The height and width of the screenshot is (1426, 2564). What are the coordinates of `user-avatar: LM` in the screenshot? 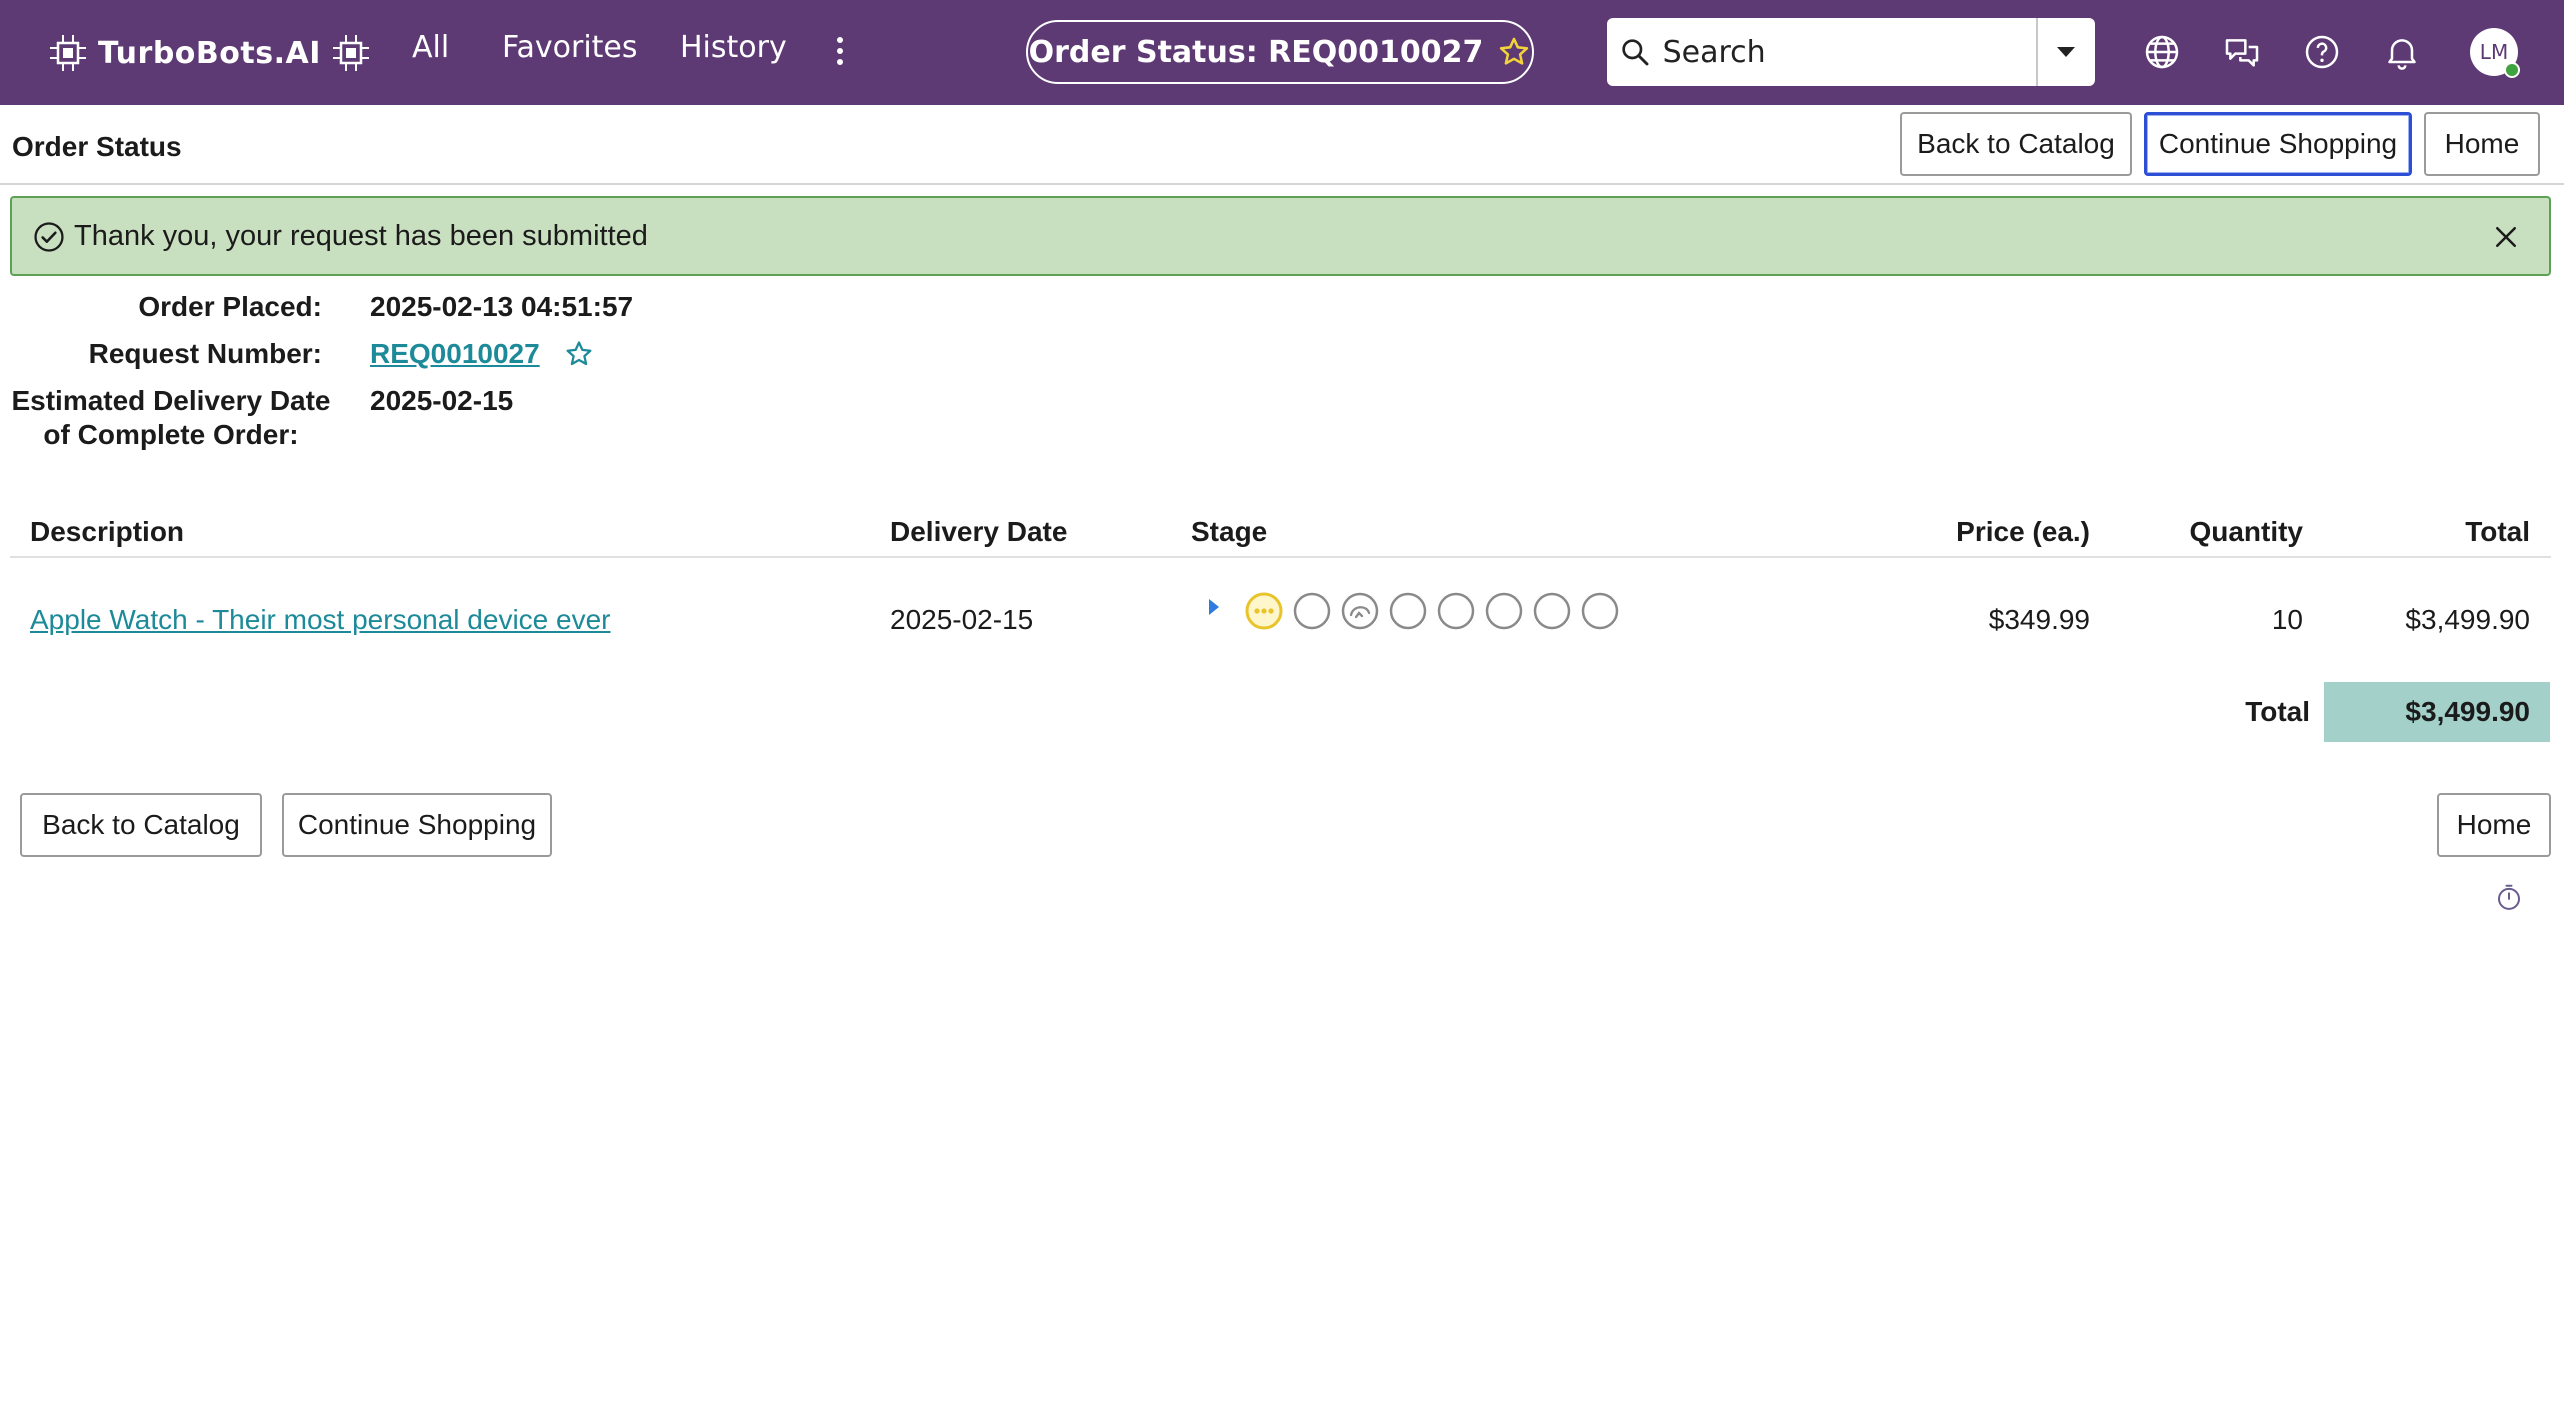 It's located at (2495, 53).